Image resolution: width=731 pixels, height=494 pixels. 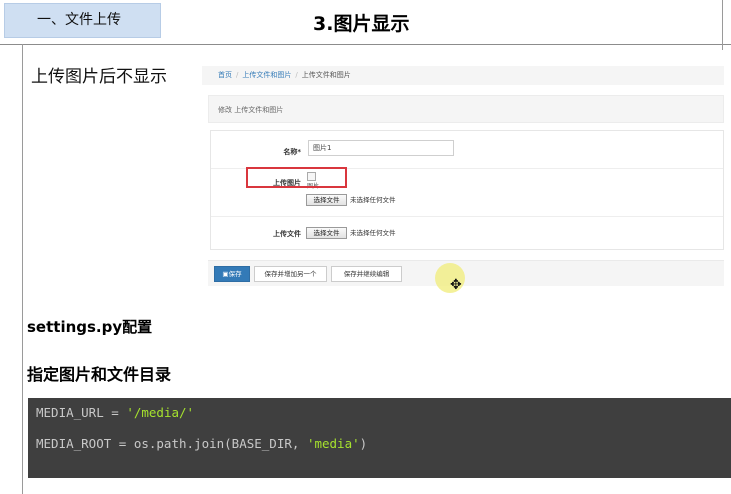 I want to click on choose-file-button: 选择文件, so click(x=326, y=233).